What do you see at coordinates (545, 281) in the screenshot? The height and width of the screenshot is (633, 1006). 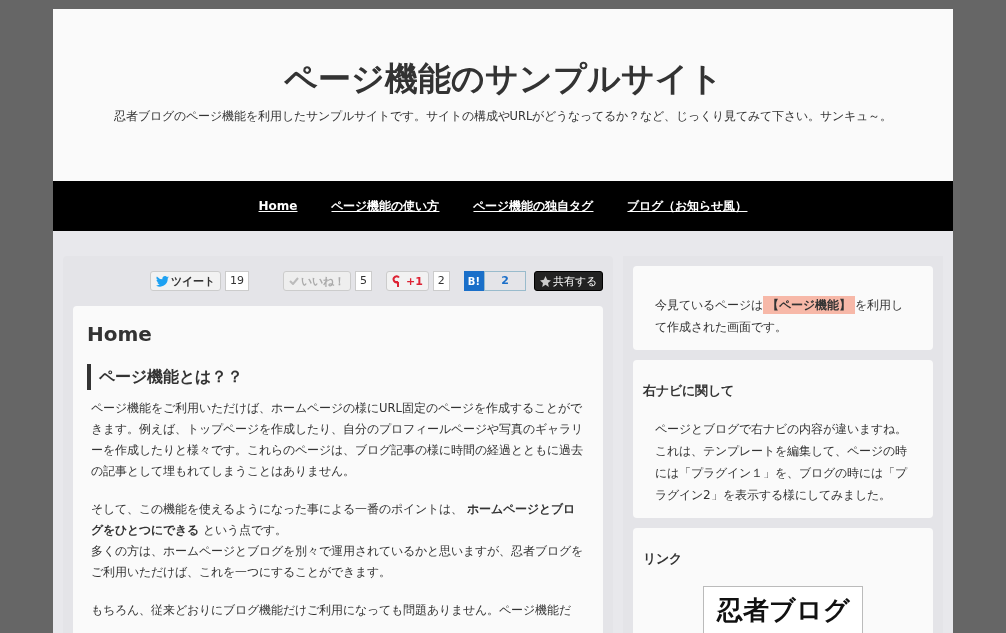 I see `star-icon` at bounding box center [545, 281].